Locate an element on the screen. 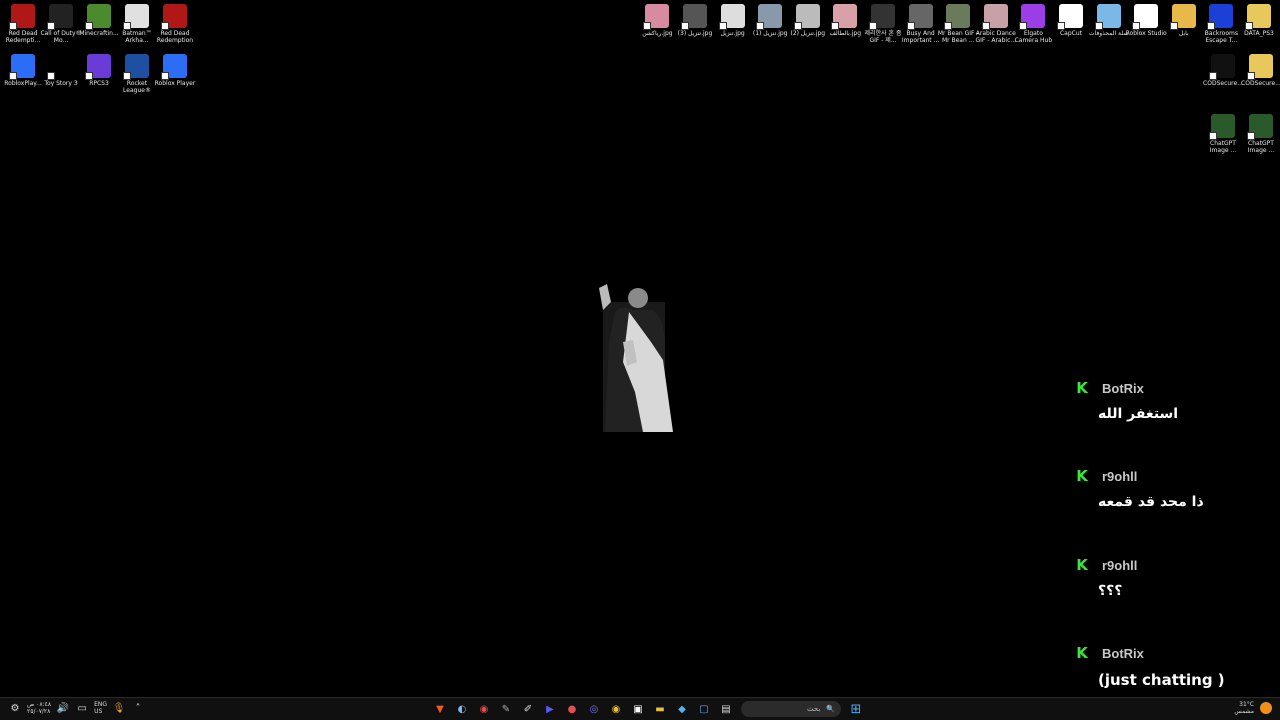 Image resolution: width=1280 pixels, height=720 pixels. desktop-icon: Elgato Camera Hub is located at coordinates (1033, 24).